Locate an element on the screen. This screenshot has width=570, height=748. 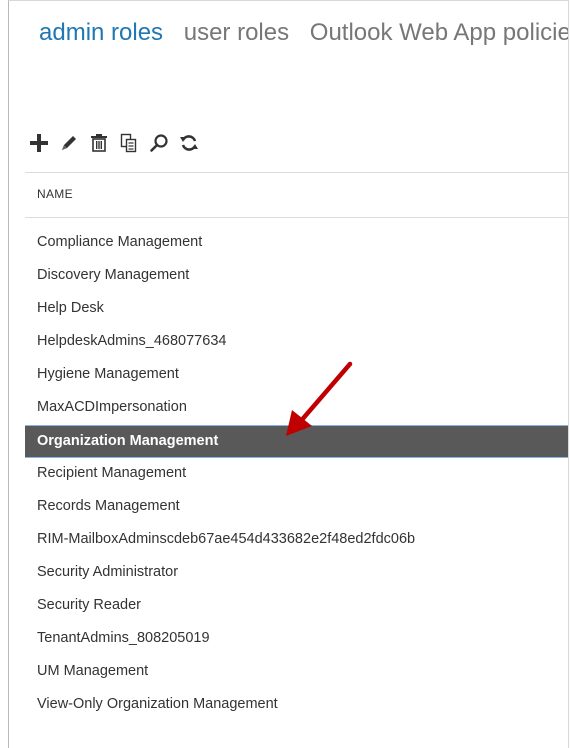
edit-icon is located at coordinates (69, 143).